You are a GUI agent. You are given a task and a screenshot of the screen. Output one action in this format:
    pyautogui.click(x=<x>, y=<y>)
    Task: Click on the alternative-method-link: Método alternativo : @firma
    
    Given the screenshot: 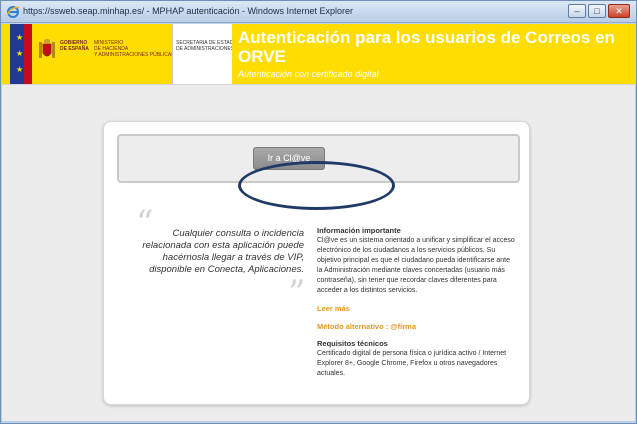 What is the action you would take?
    pyautogui.click(x=417, y=326)
    